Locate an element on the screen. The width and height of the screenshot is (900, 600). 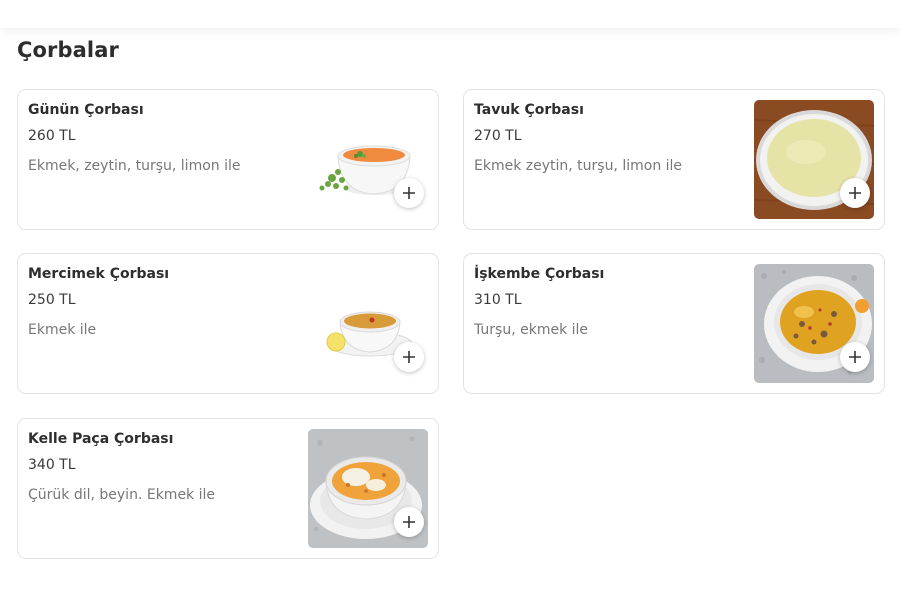
item-description: Ekmek zeytin, turşu, limon ile is located at coordinates (578, 166).